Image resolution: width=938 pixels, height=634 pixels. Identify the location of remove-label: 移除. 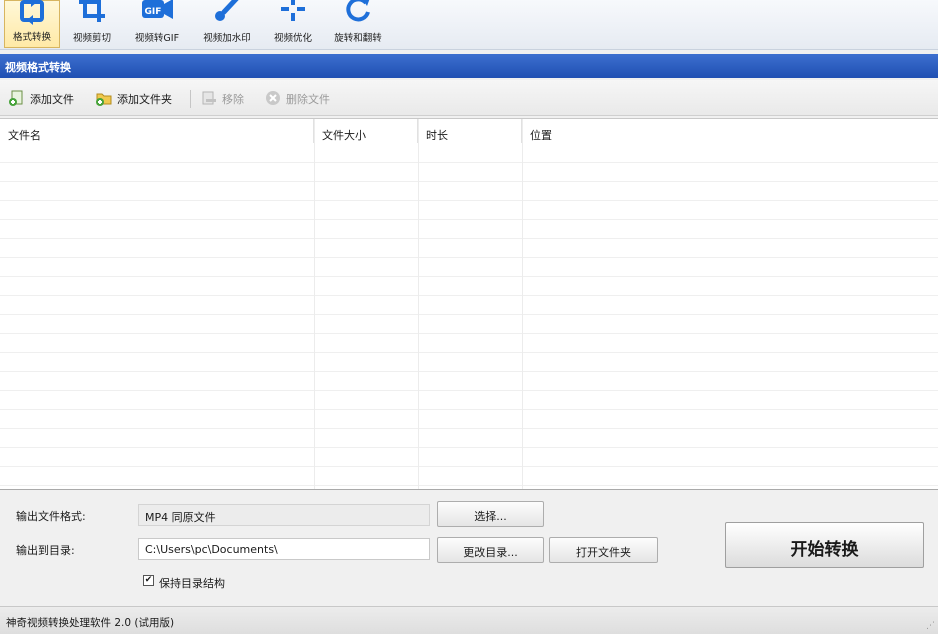
(233, 99).